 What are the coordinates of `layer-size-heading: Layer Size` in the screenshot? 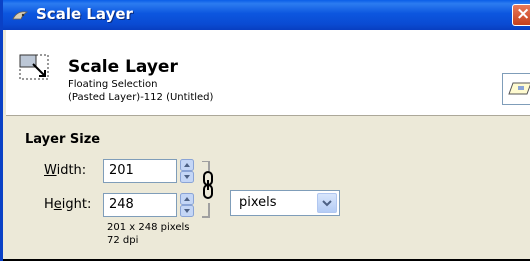 It's located at (63, 139).